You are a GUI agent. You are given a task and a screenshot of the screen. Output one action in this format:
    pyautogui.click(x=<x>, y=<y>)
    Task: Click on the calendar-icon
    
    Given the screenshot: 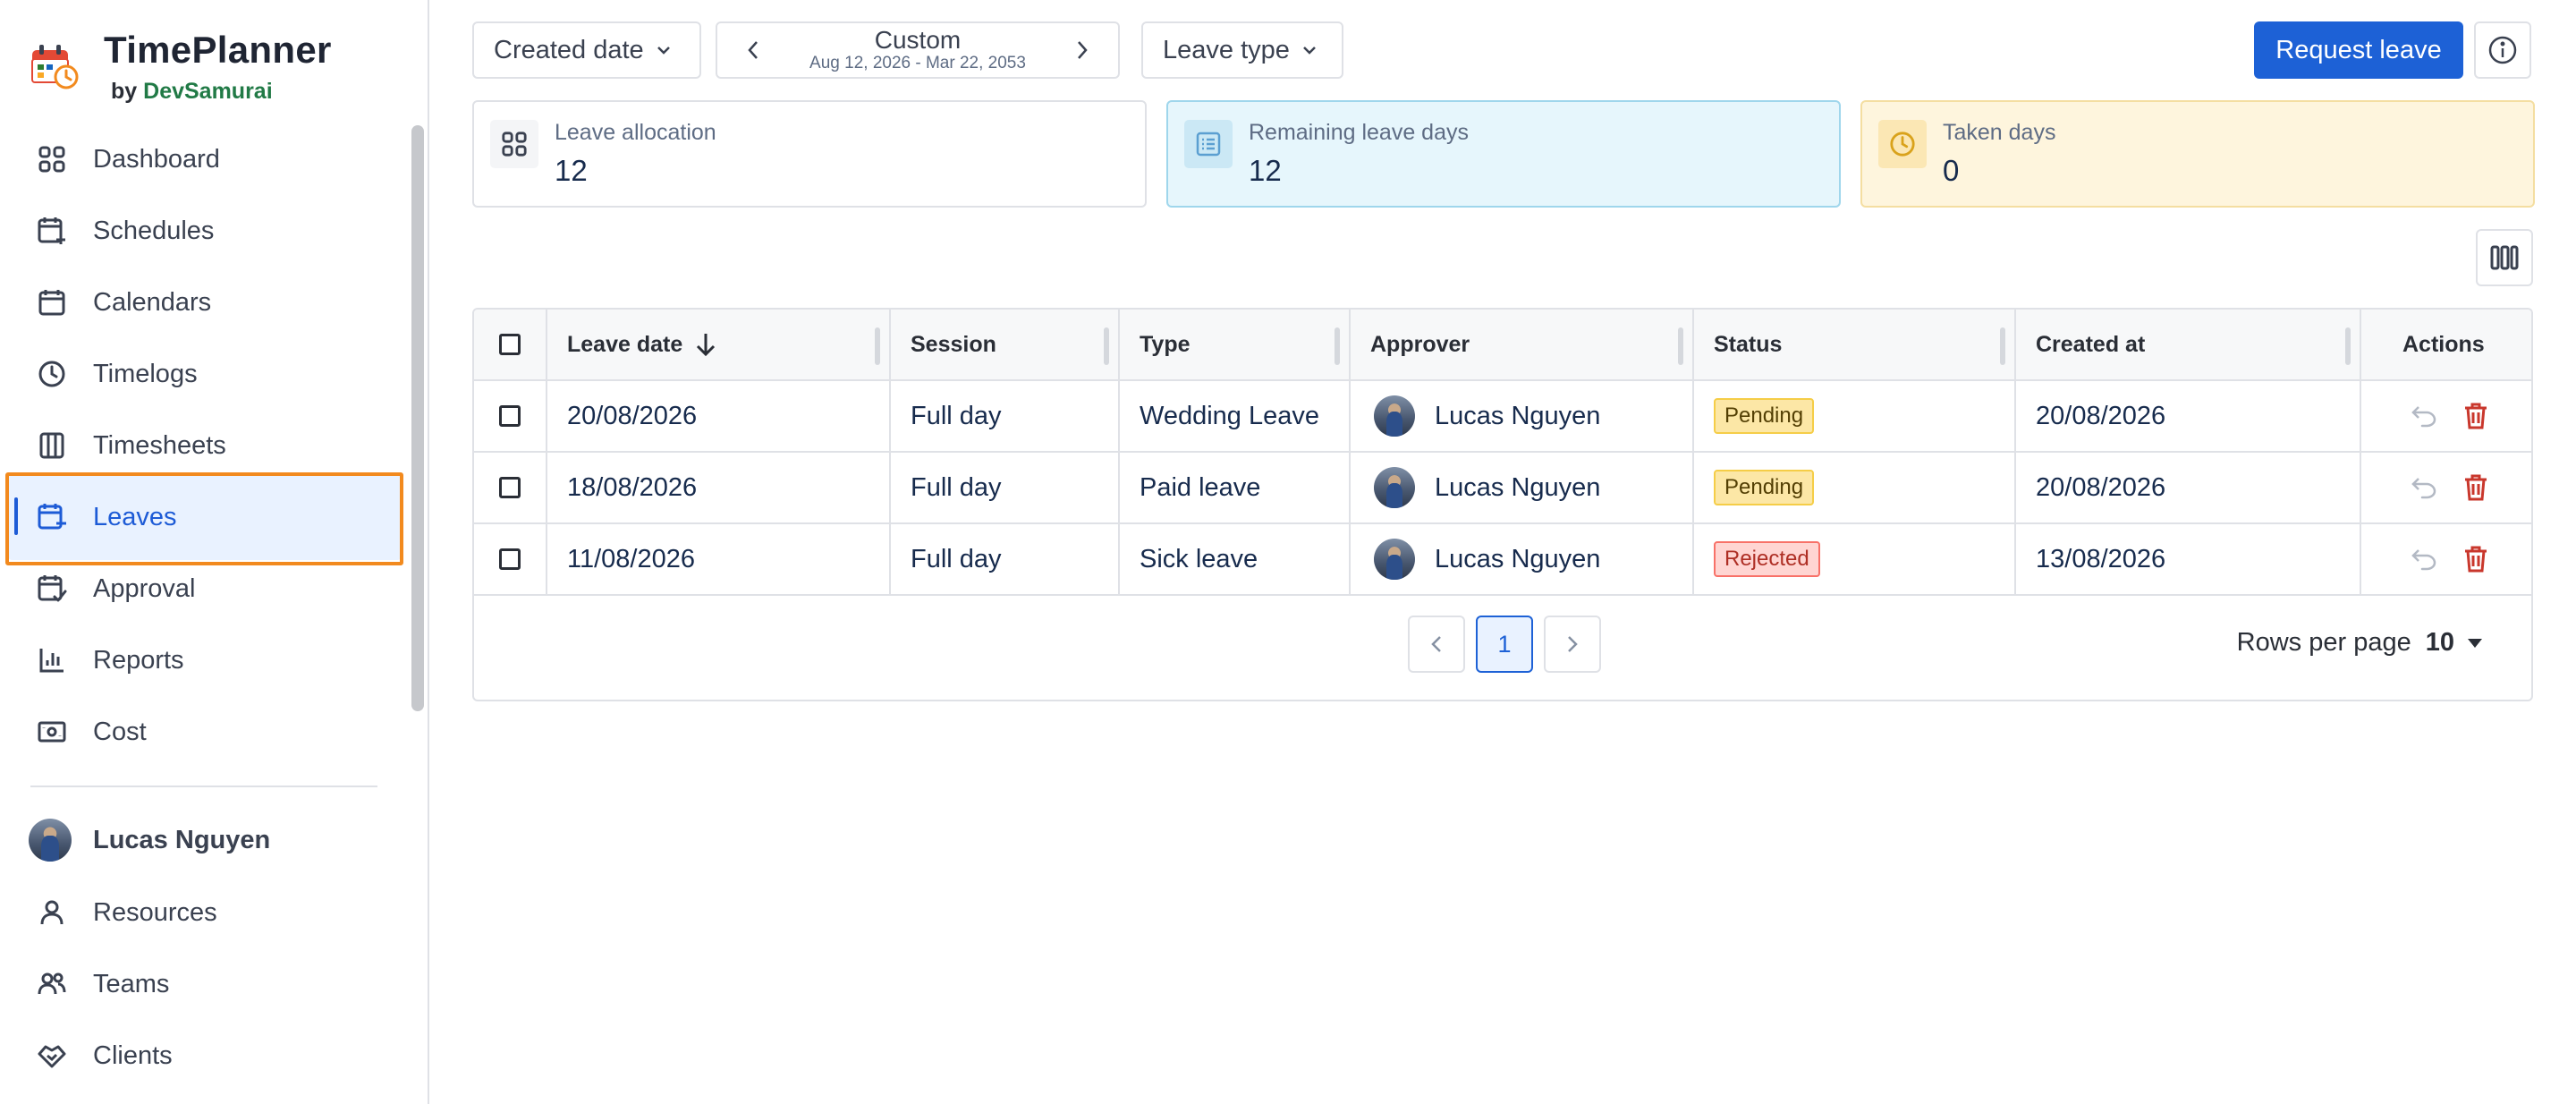 What is the action you would take?
    pyautogui.click(x=52, y=302)
    